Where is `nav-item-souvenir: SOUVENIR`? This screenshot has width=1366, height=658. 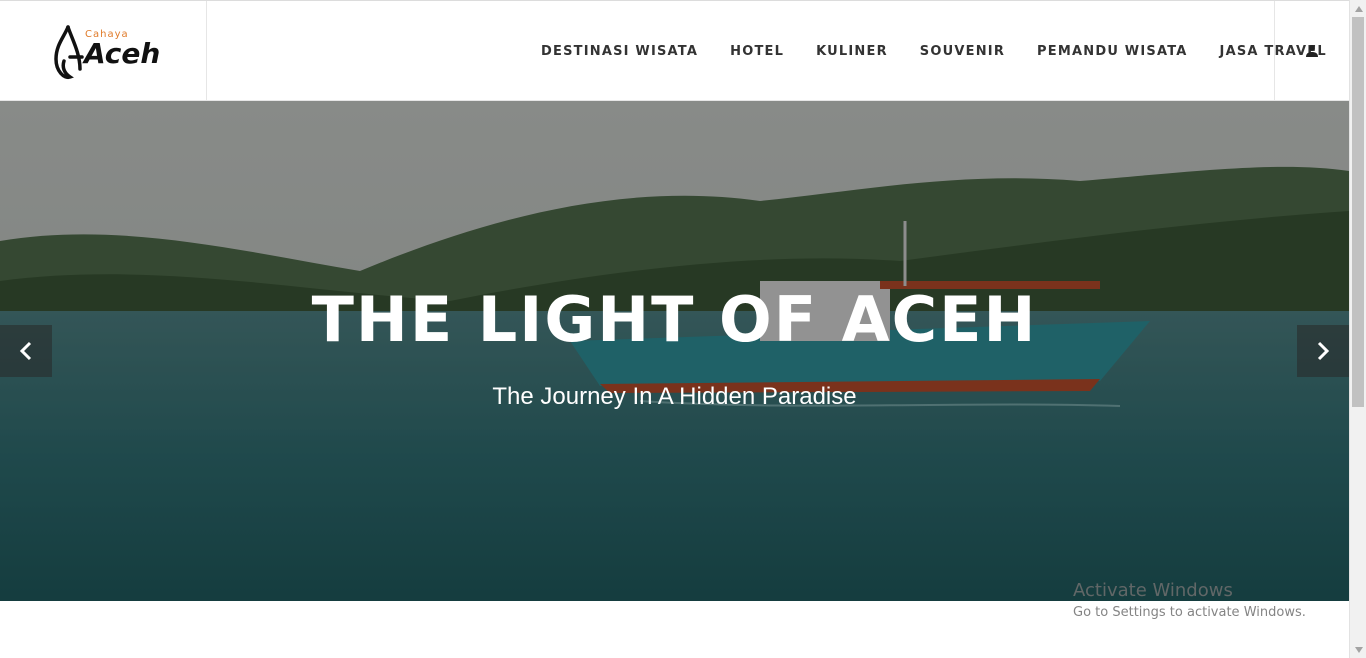
nav-item-souvenir: SOUVENIR is located at coordinates (962, 51).